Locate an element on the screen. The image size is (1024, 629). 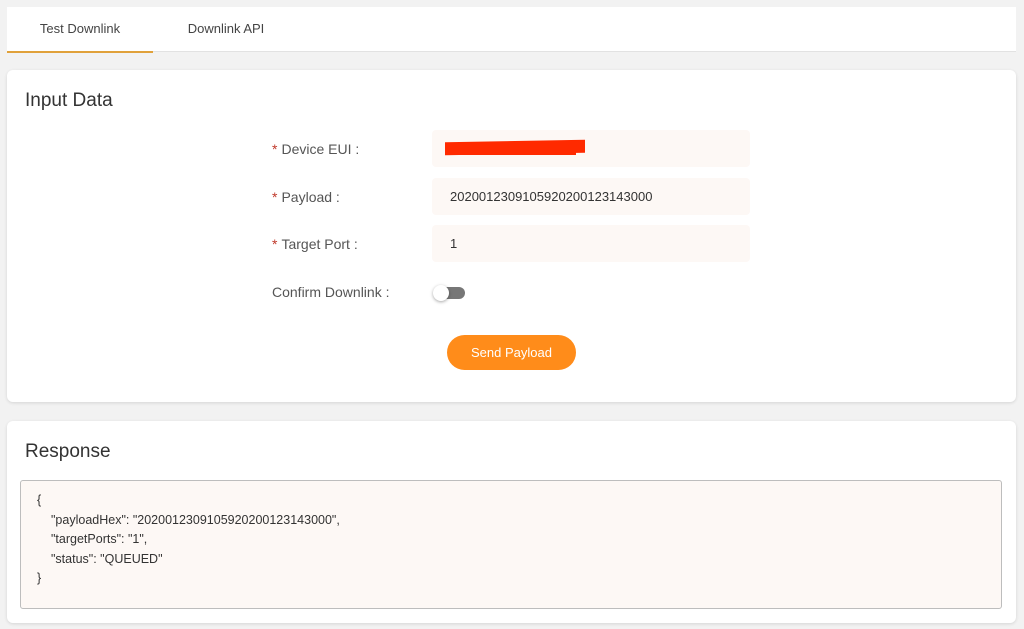
json-line: "status": "QUEUED" is located at coordinates (107, 558).